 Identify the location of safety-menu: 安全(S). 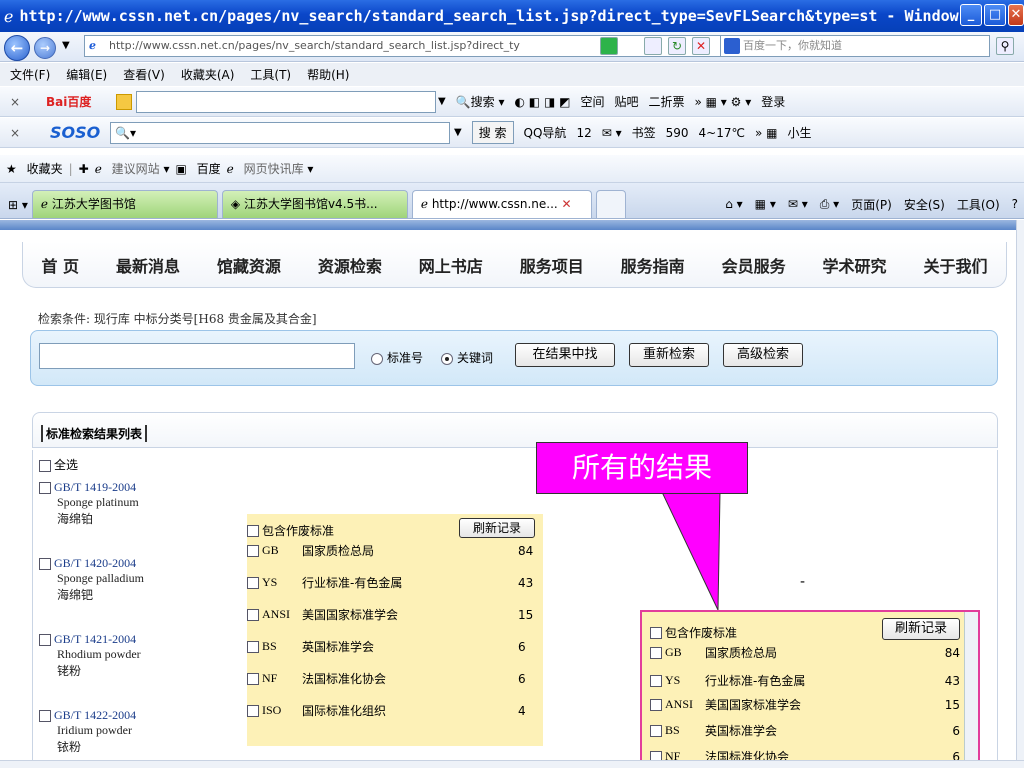
(924, 204).